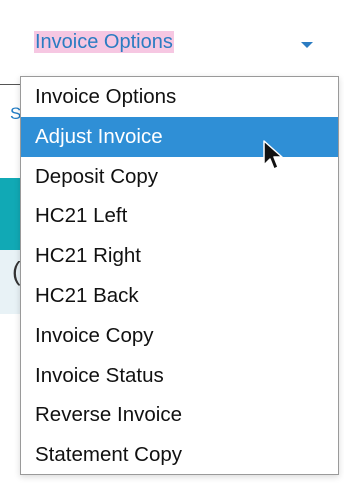 This screenshot has width=344, height=490. Describe the element at coordinates (11, 84) in the screenshot. I see `background-divider` at that location.